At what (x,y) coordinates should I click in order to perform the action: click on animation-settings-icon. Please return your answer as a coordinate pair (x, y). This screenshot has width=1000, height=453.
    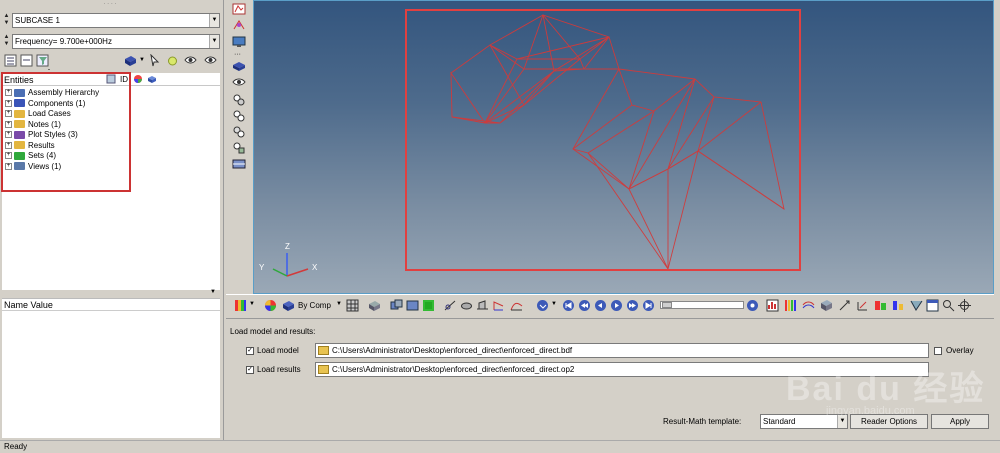
    Looking at the image, I should click on (752, 305).